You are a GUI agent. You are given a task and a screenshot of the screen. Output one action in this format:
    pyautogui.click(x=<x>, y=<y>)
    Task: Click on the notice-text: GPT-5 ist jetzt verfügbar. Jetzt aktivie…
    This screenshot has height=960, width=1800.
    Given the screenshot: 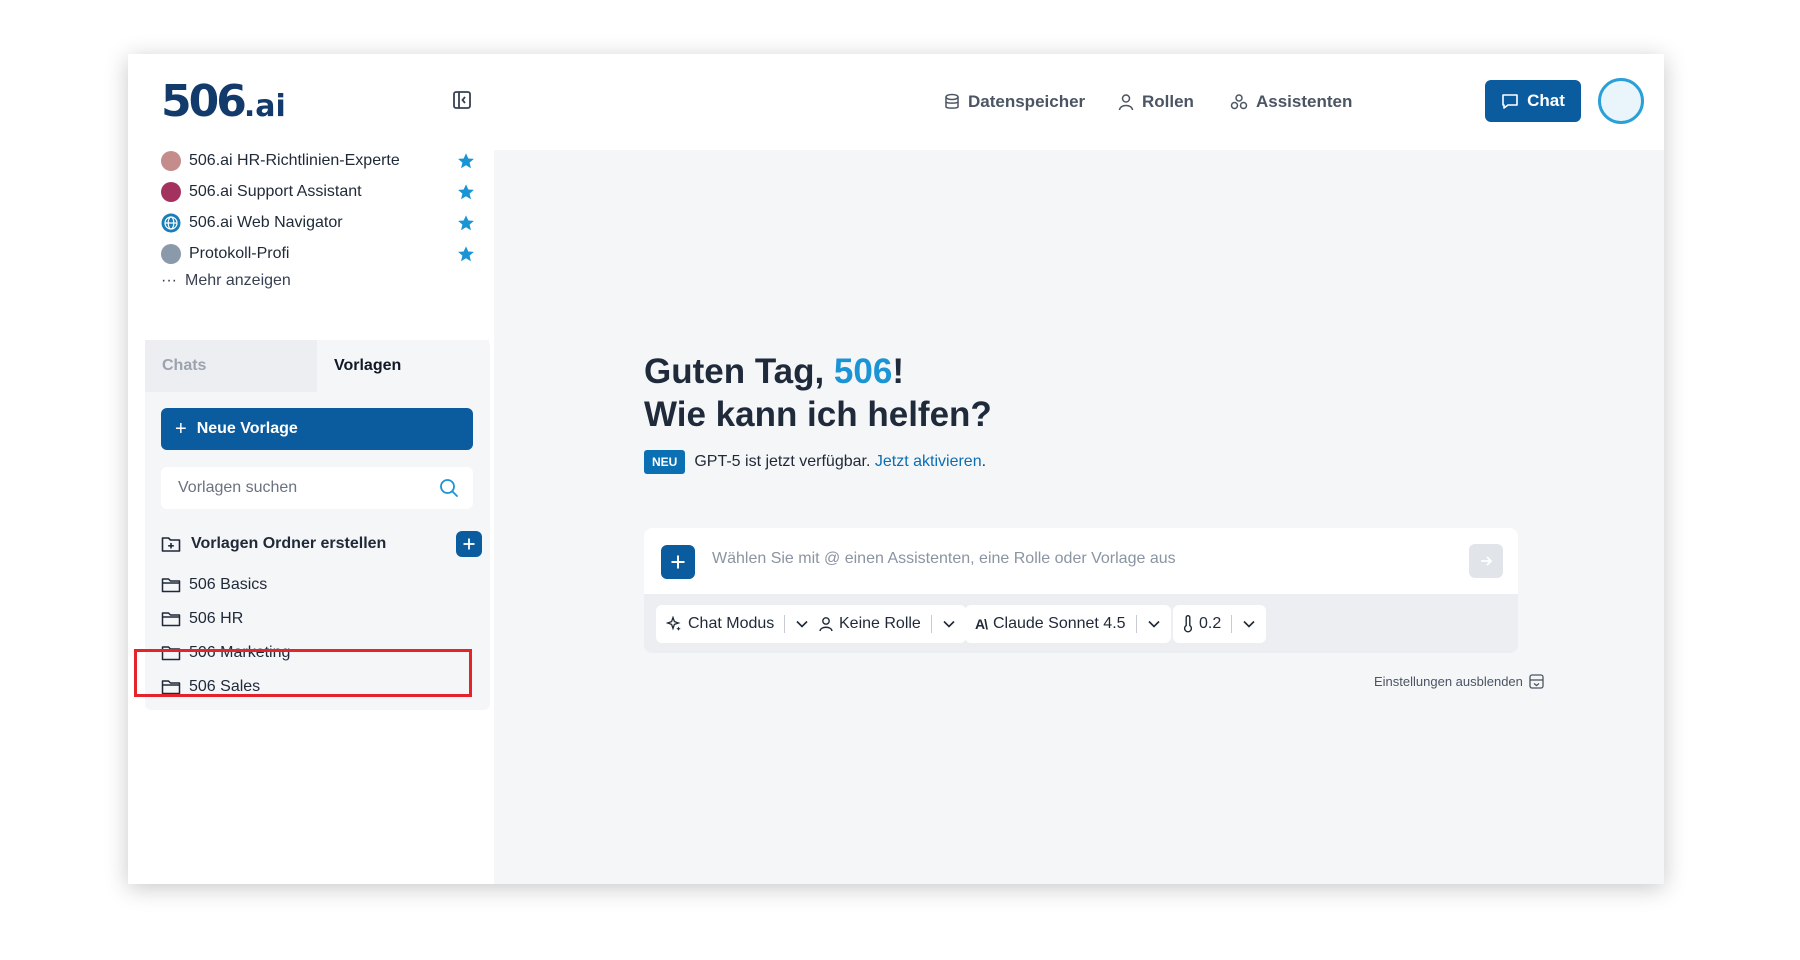 What is the action you would take?
    pyautogui.click(x=840, y=462)
    